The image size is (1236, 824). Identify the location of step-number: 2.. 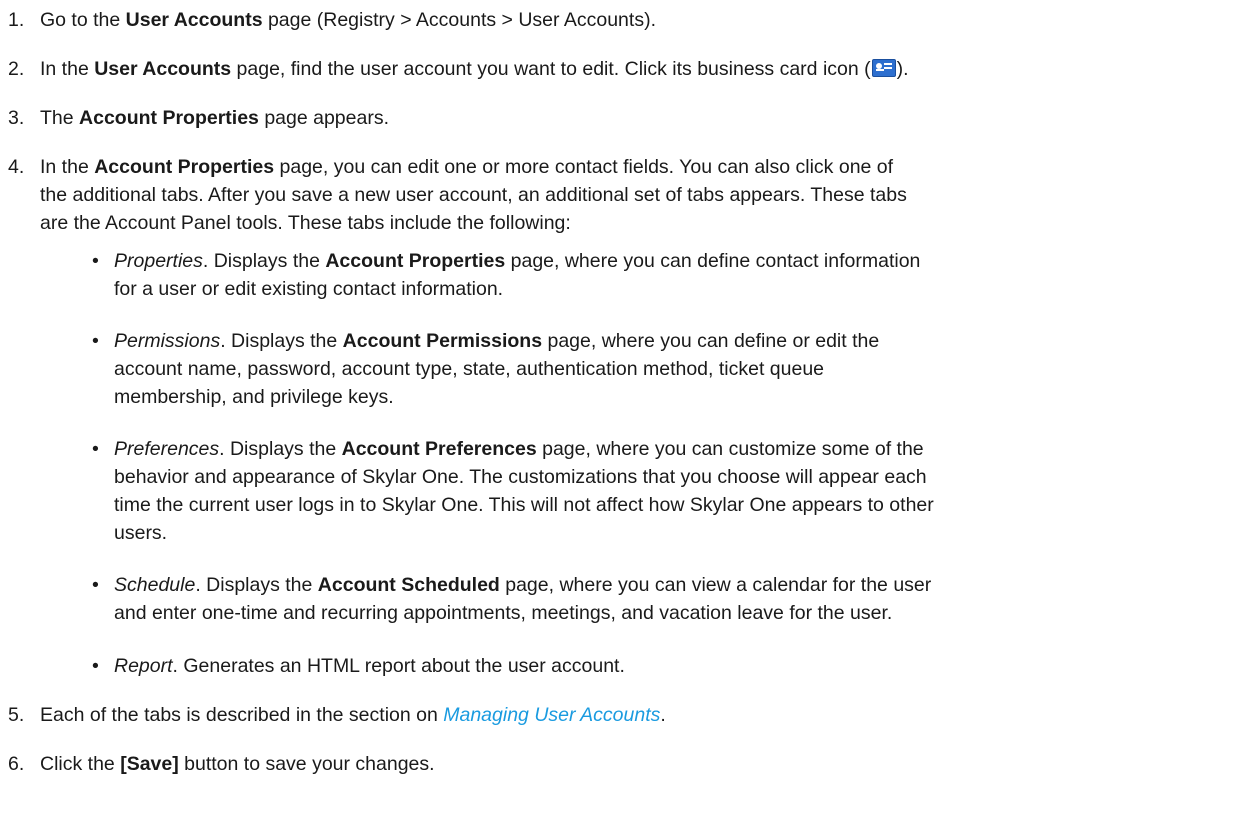
(16, 69).